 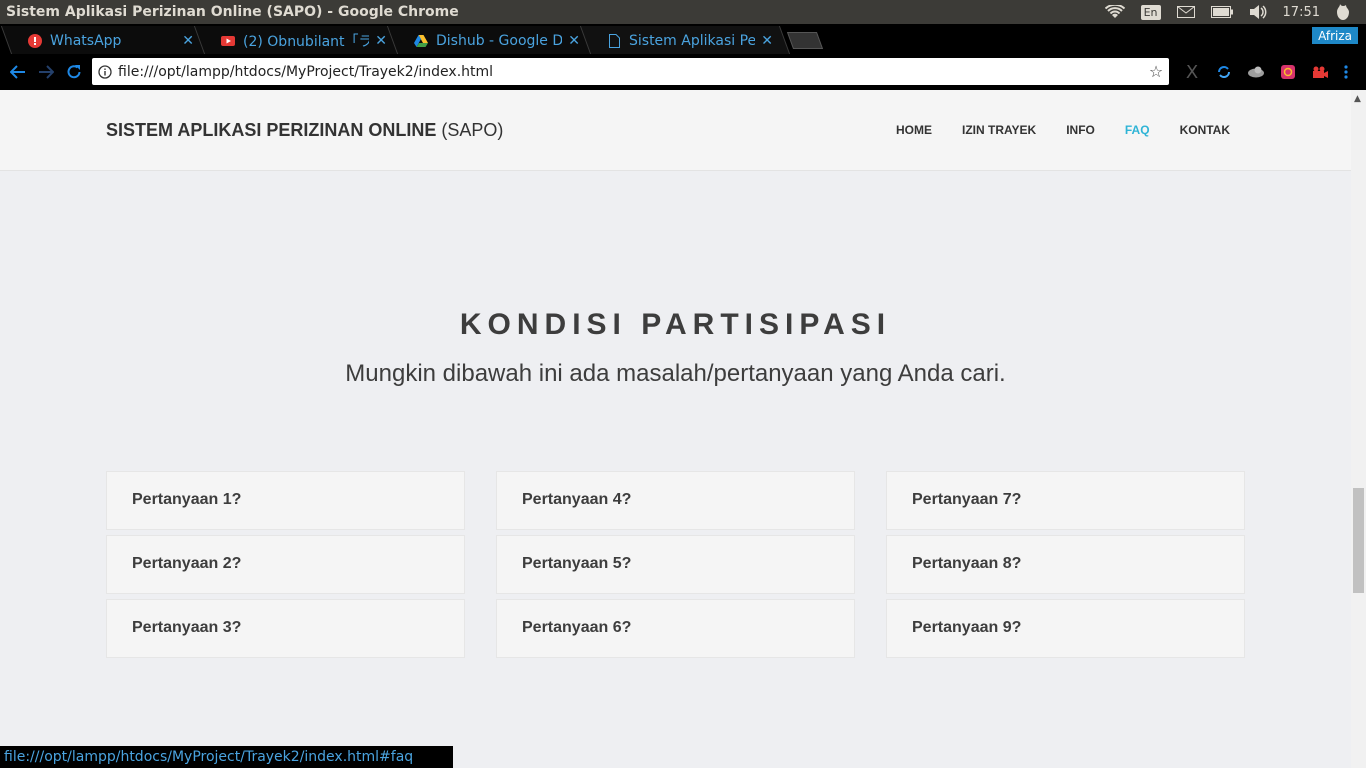 I want to click on site-brand: SISTEM APLIKASI PERIZINAN ONLINE (SAPO), so click(x=304, y=130).